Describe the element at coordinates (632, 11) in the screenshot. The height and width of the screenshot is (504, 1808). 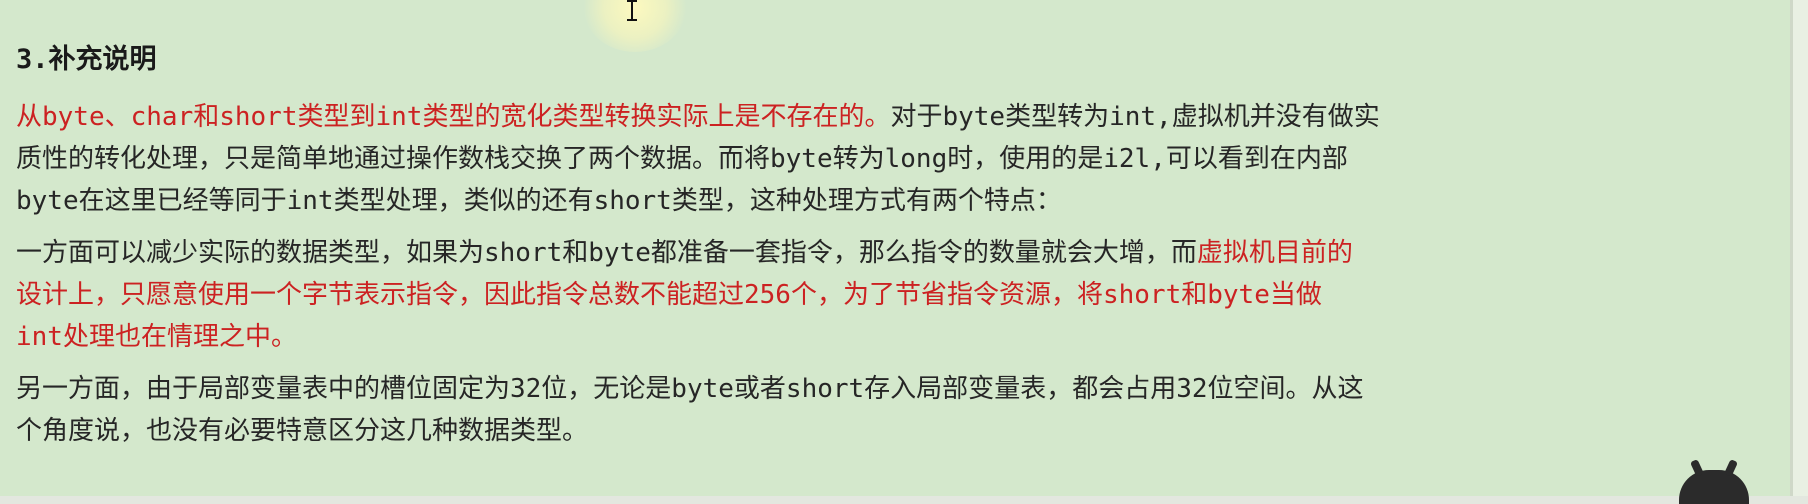
I see `text-cursor-icon` at that location.